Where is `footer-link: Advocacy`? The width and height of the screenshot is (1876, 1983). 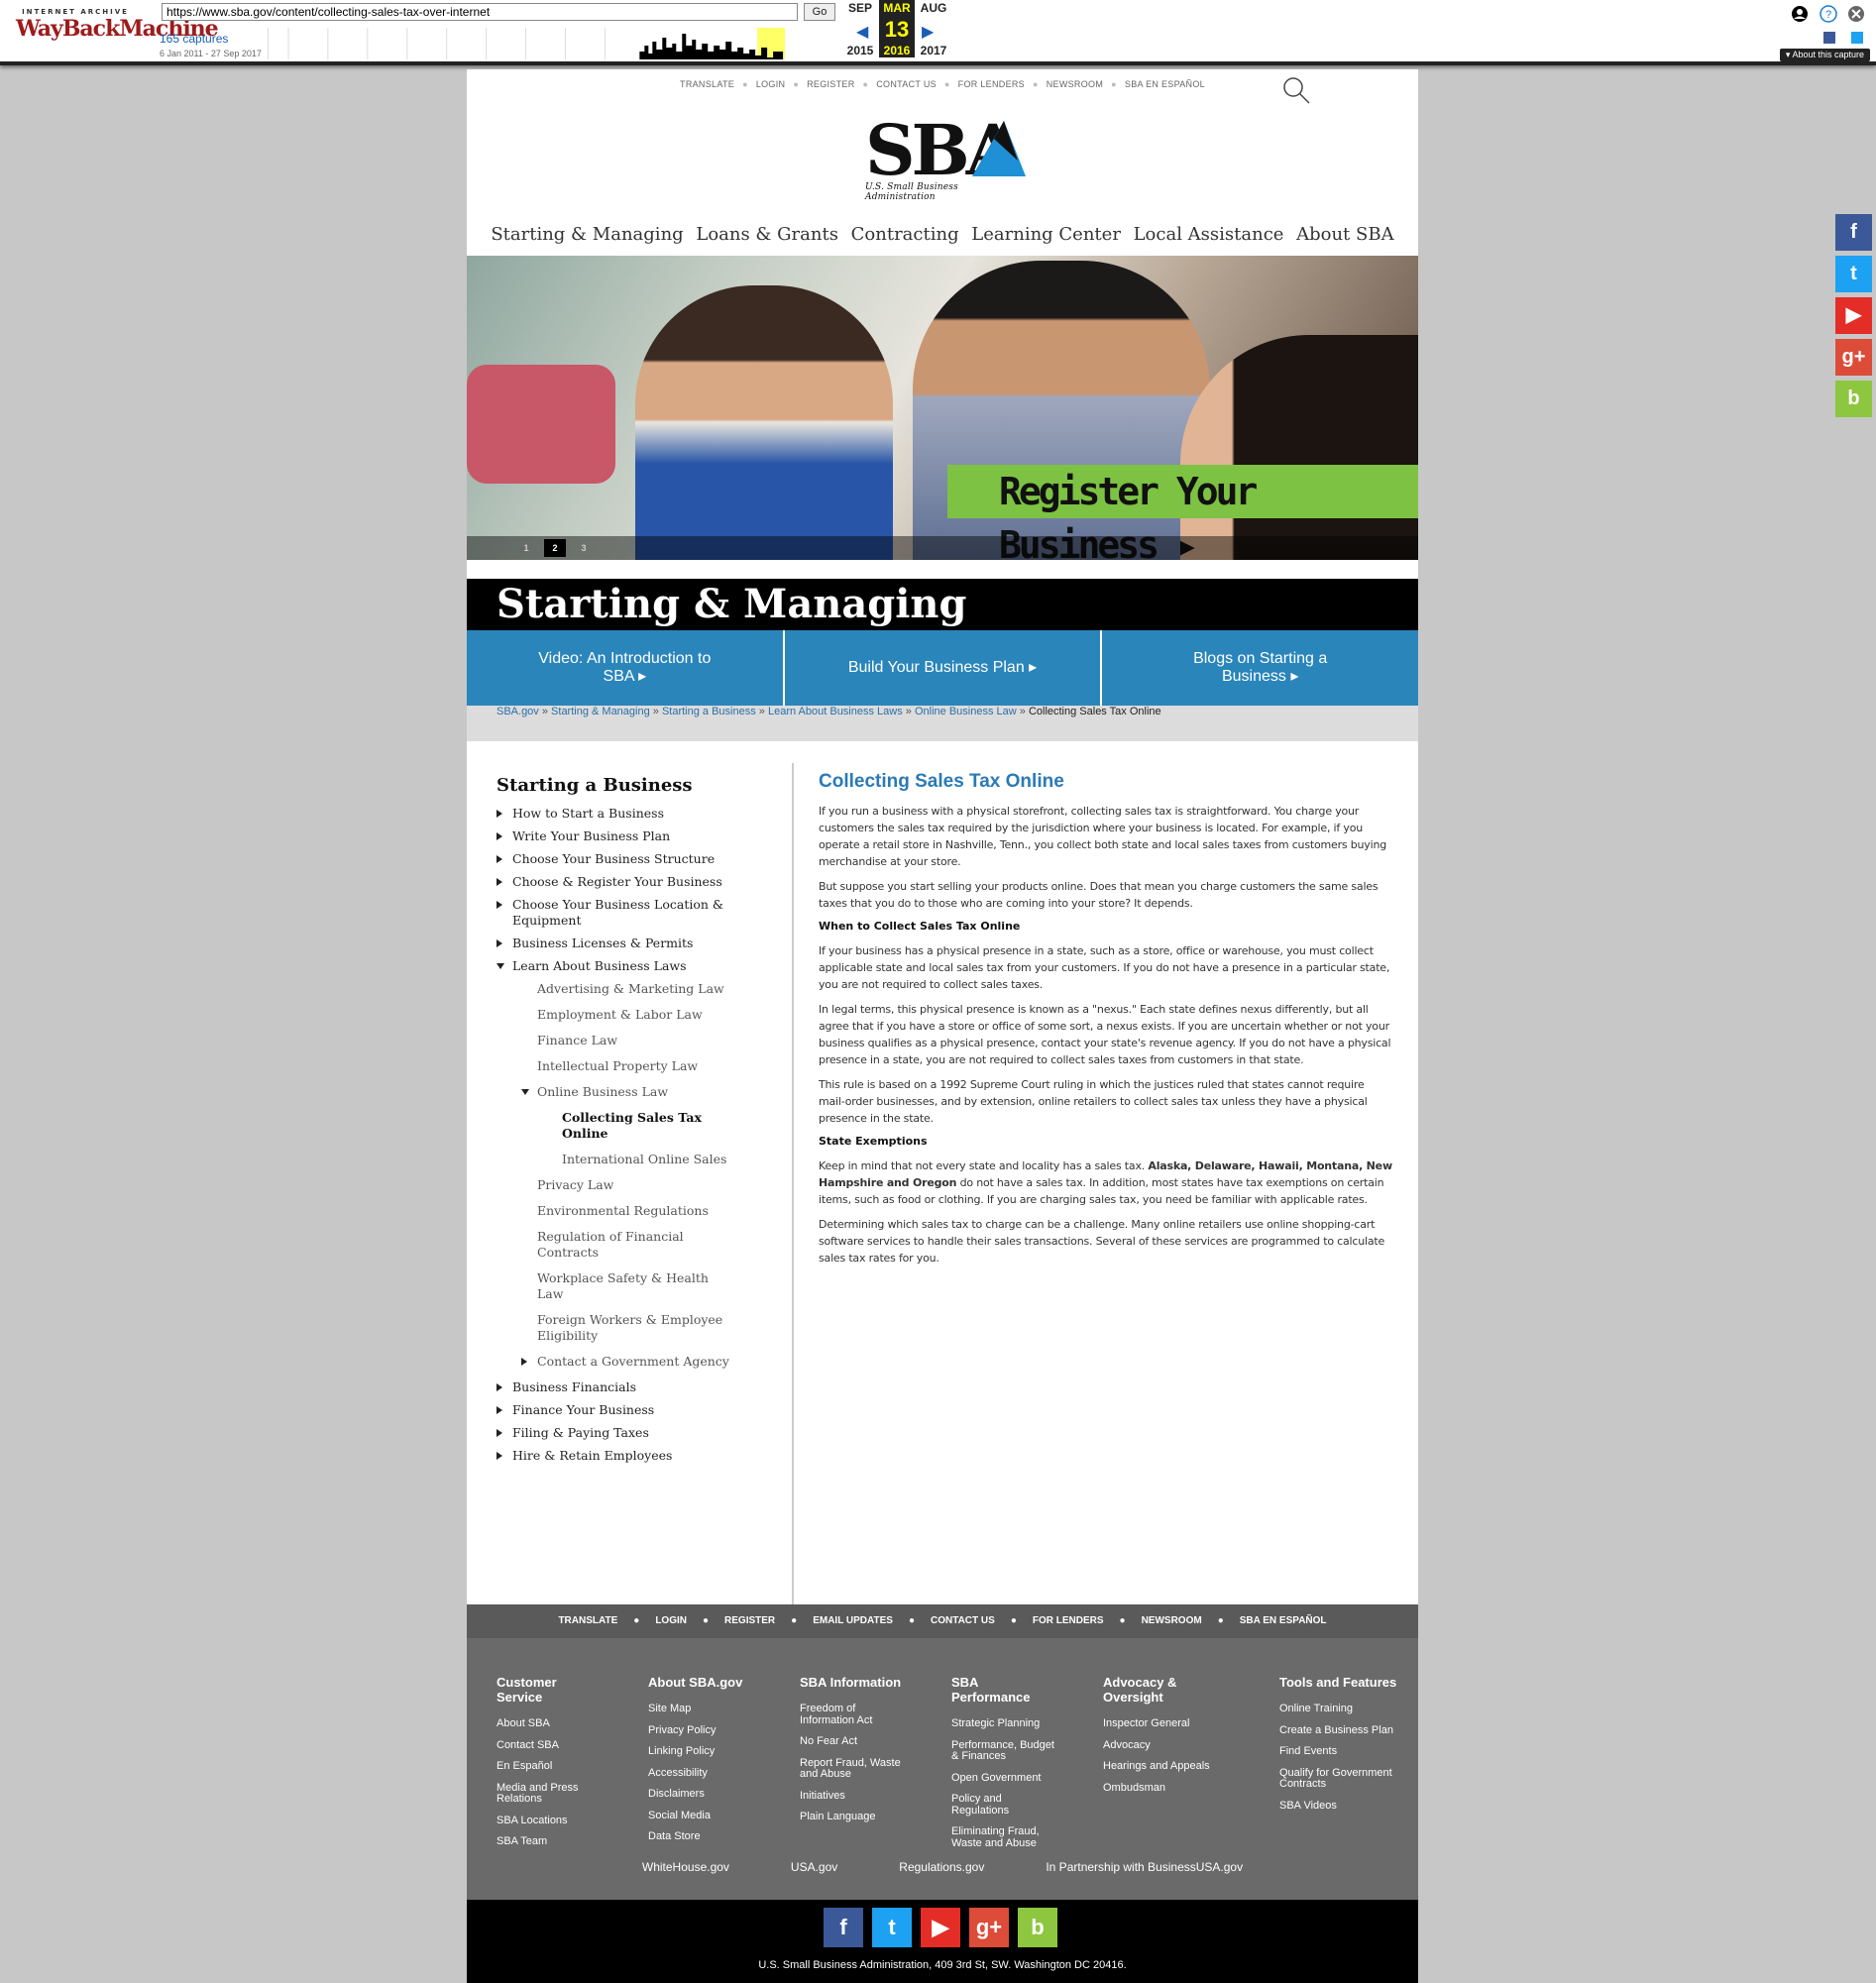
footer-link: Advocacy is located at coordinates (1157, 1745).